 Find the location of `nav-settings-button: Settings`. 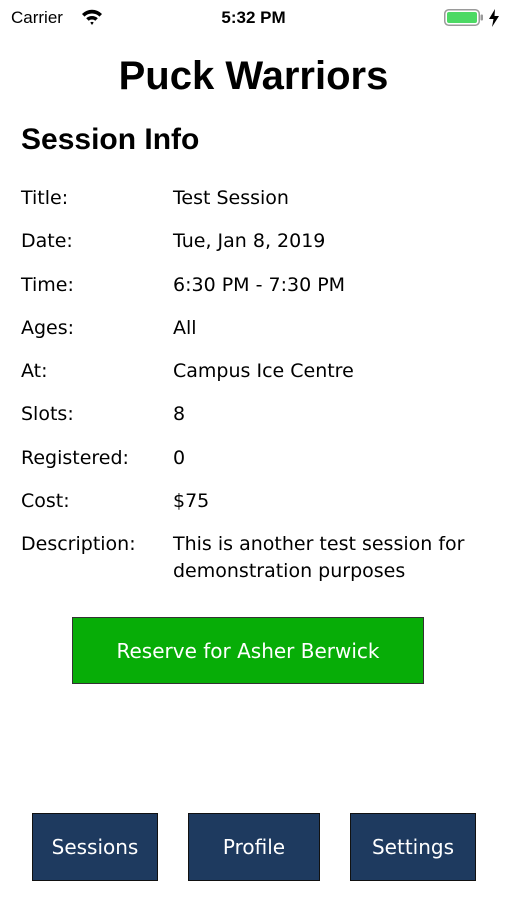

nav-settings-button: Settings is located at coordinates (413, 847).